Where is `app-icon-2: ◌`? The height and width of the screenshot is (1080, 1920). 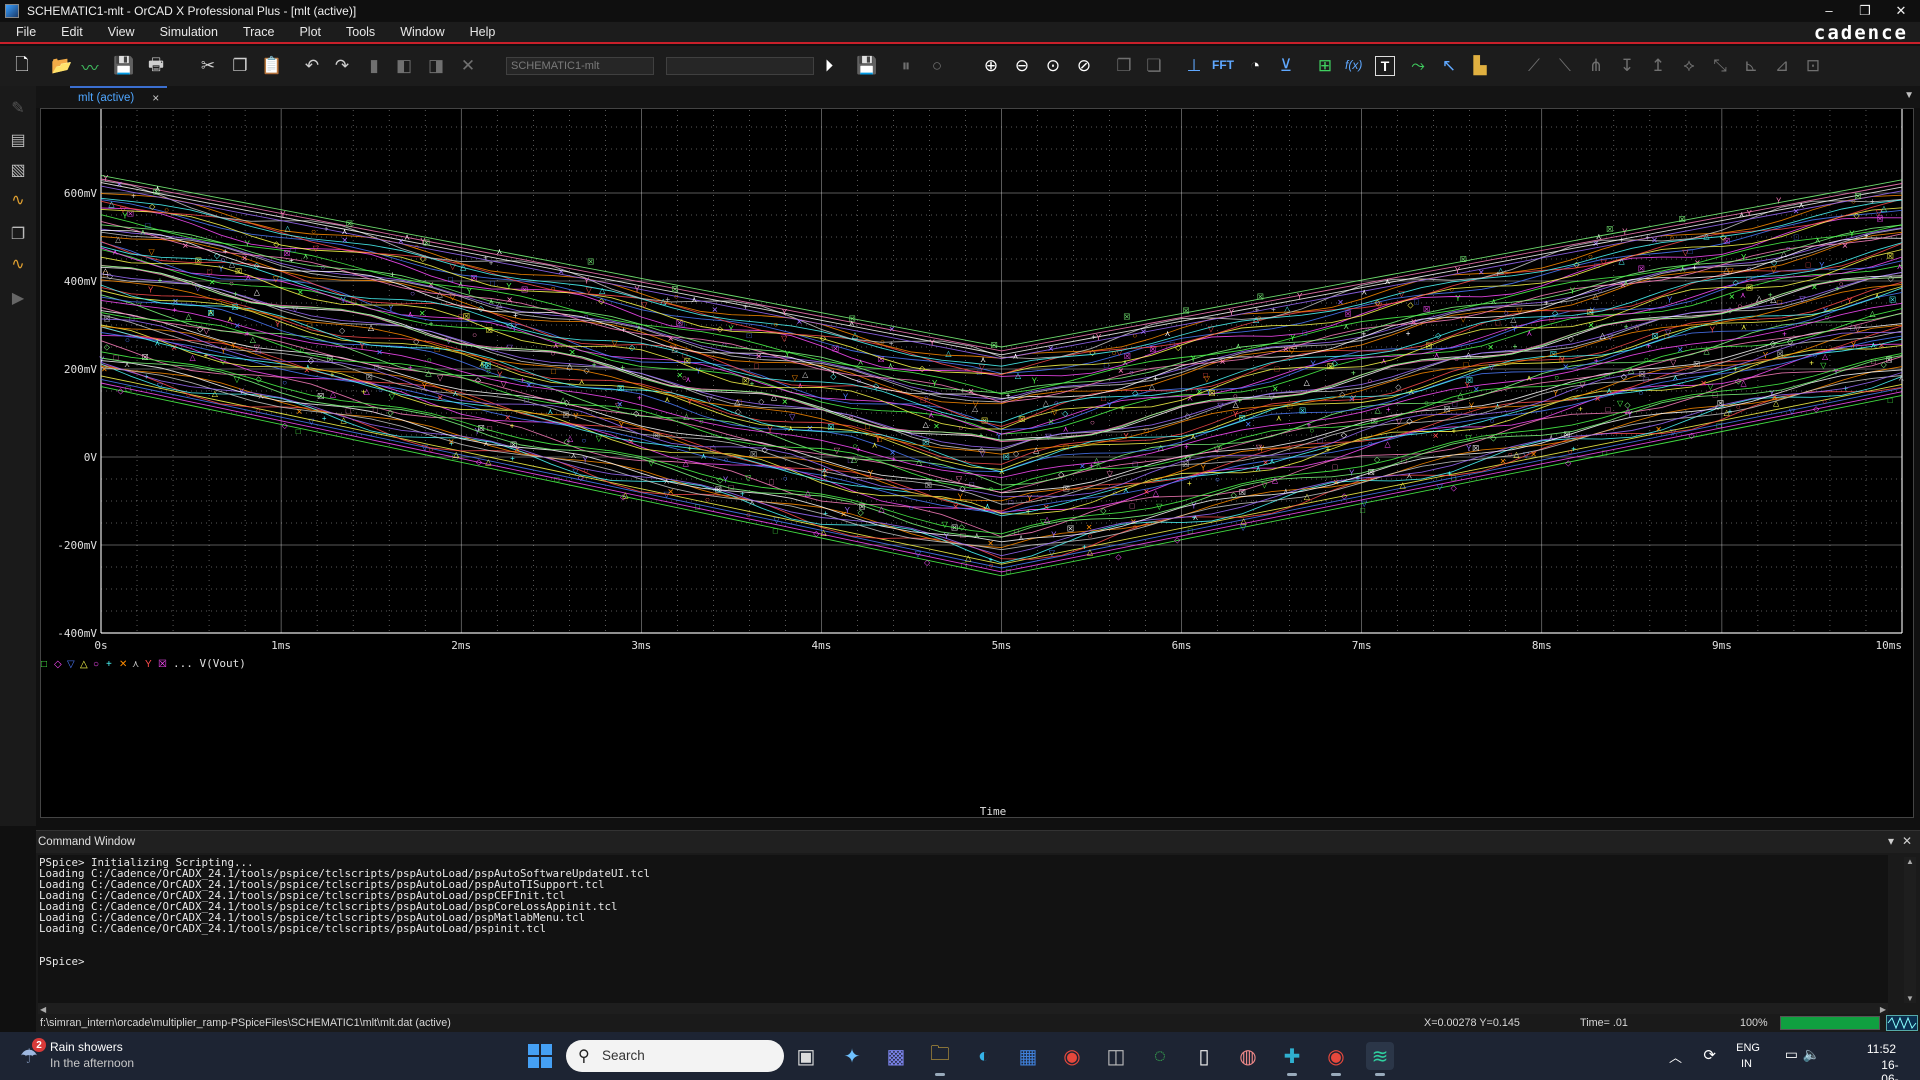 app-icon-2: ◌ is located at coordinates (1160, 1056).